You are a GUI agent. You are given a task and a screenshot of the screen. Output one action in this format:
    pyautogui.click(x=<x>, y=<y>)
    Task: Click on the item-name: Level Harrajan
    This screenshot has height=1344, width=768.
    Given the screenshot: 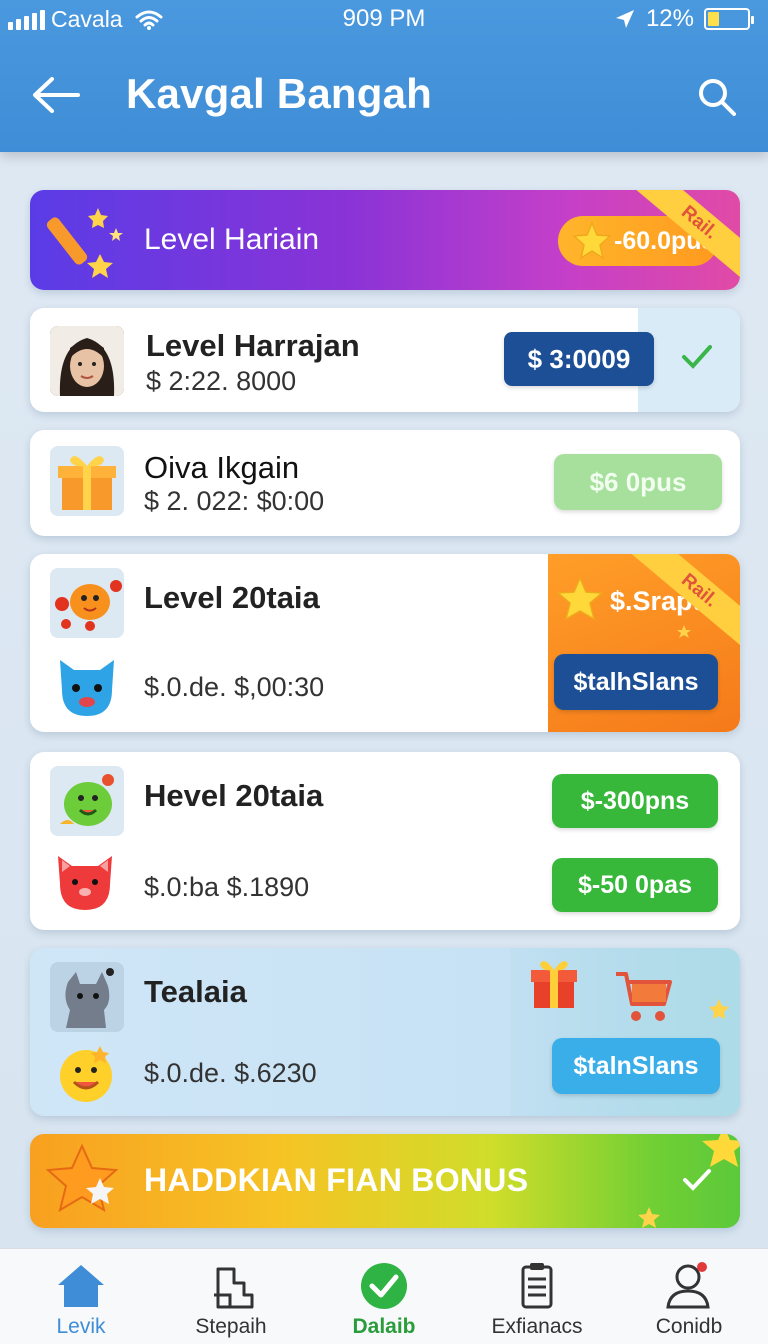 What is the action you would take?
    pyautogui.click(x=253, y=345)
    